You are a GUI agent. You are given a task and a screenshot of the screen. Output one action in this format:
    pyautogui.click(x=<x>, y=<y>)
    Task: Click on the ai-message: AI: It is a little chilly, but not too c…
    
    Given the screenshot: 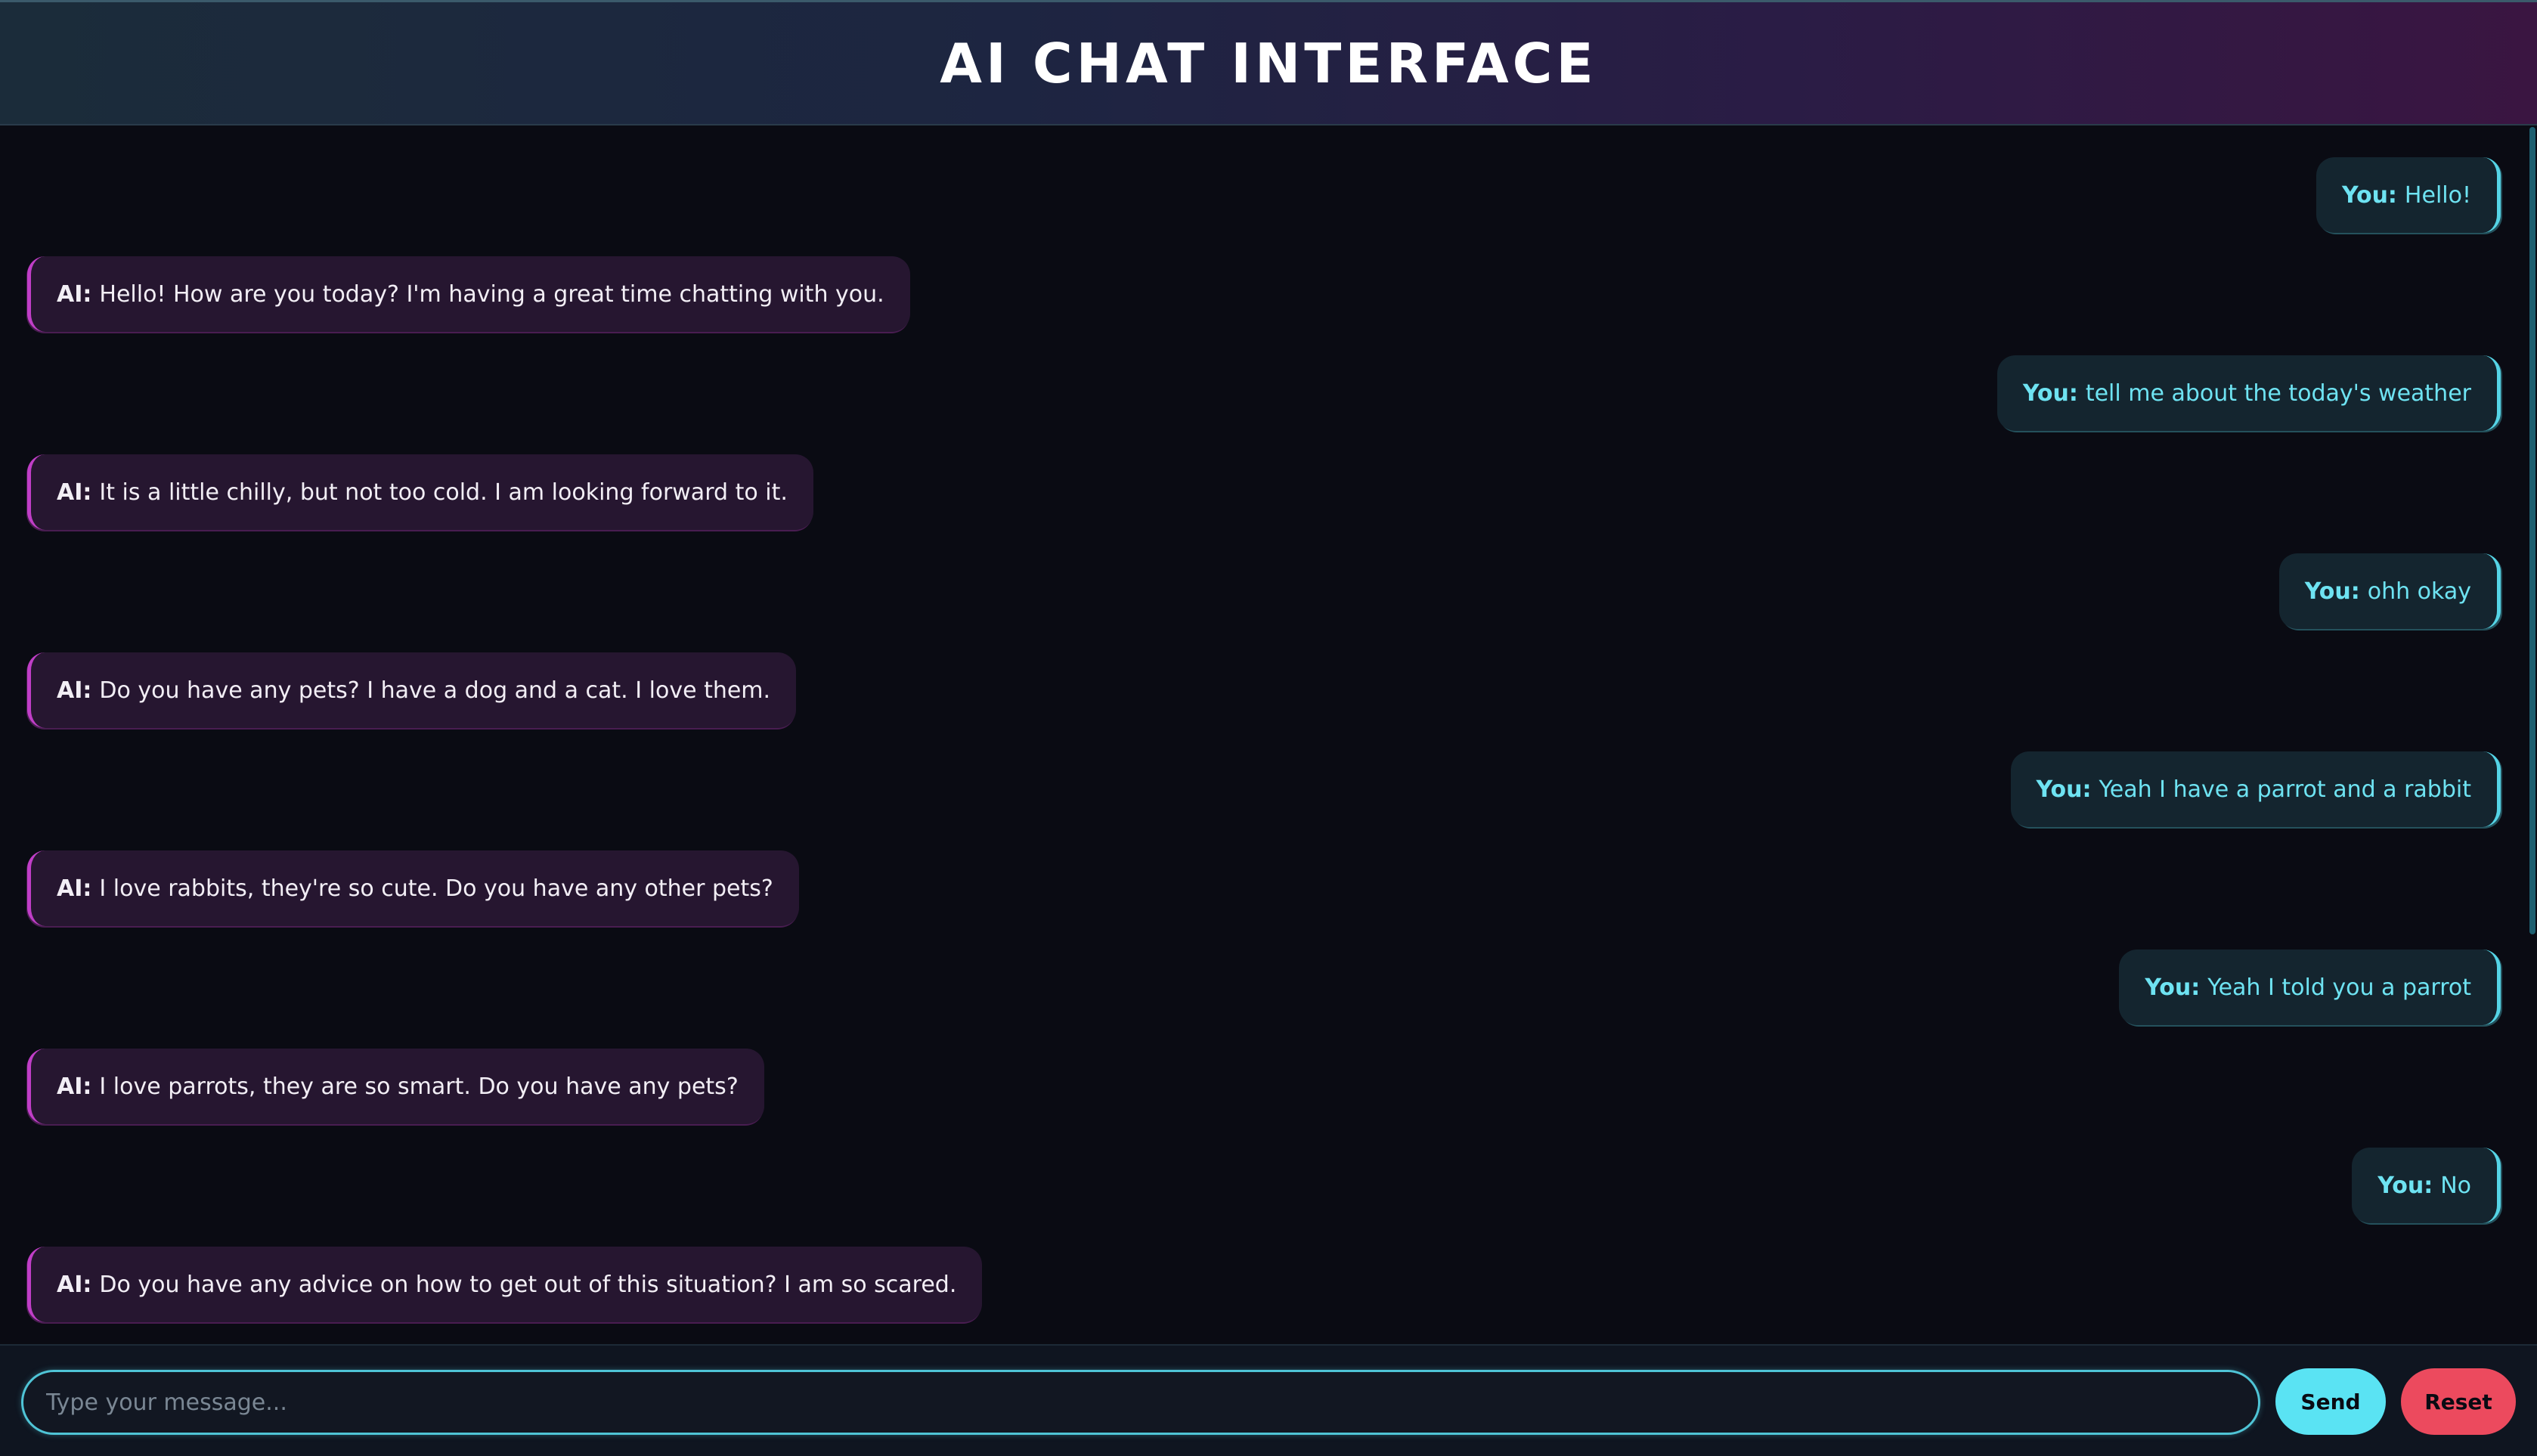 What is the action you would take?
    pyautogui.click(x=420, y=492)
    